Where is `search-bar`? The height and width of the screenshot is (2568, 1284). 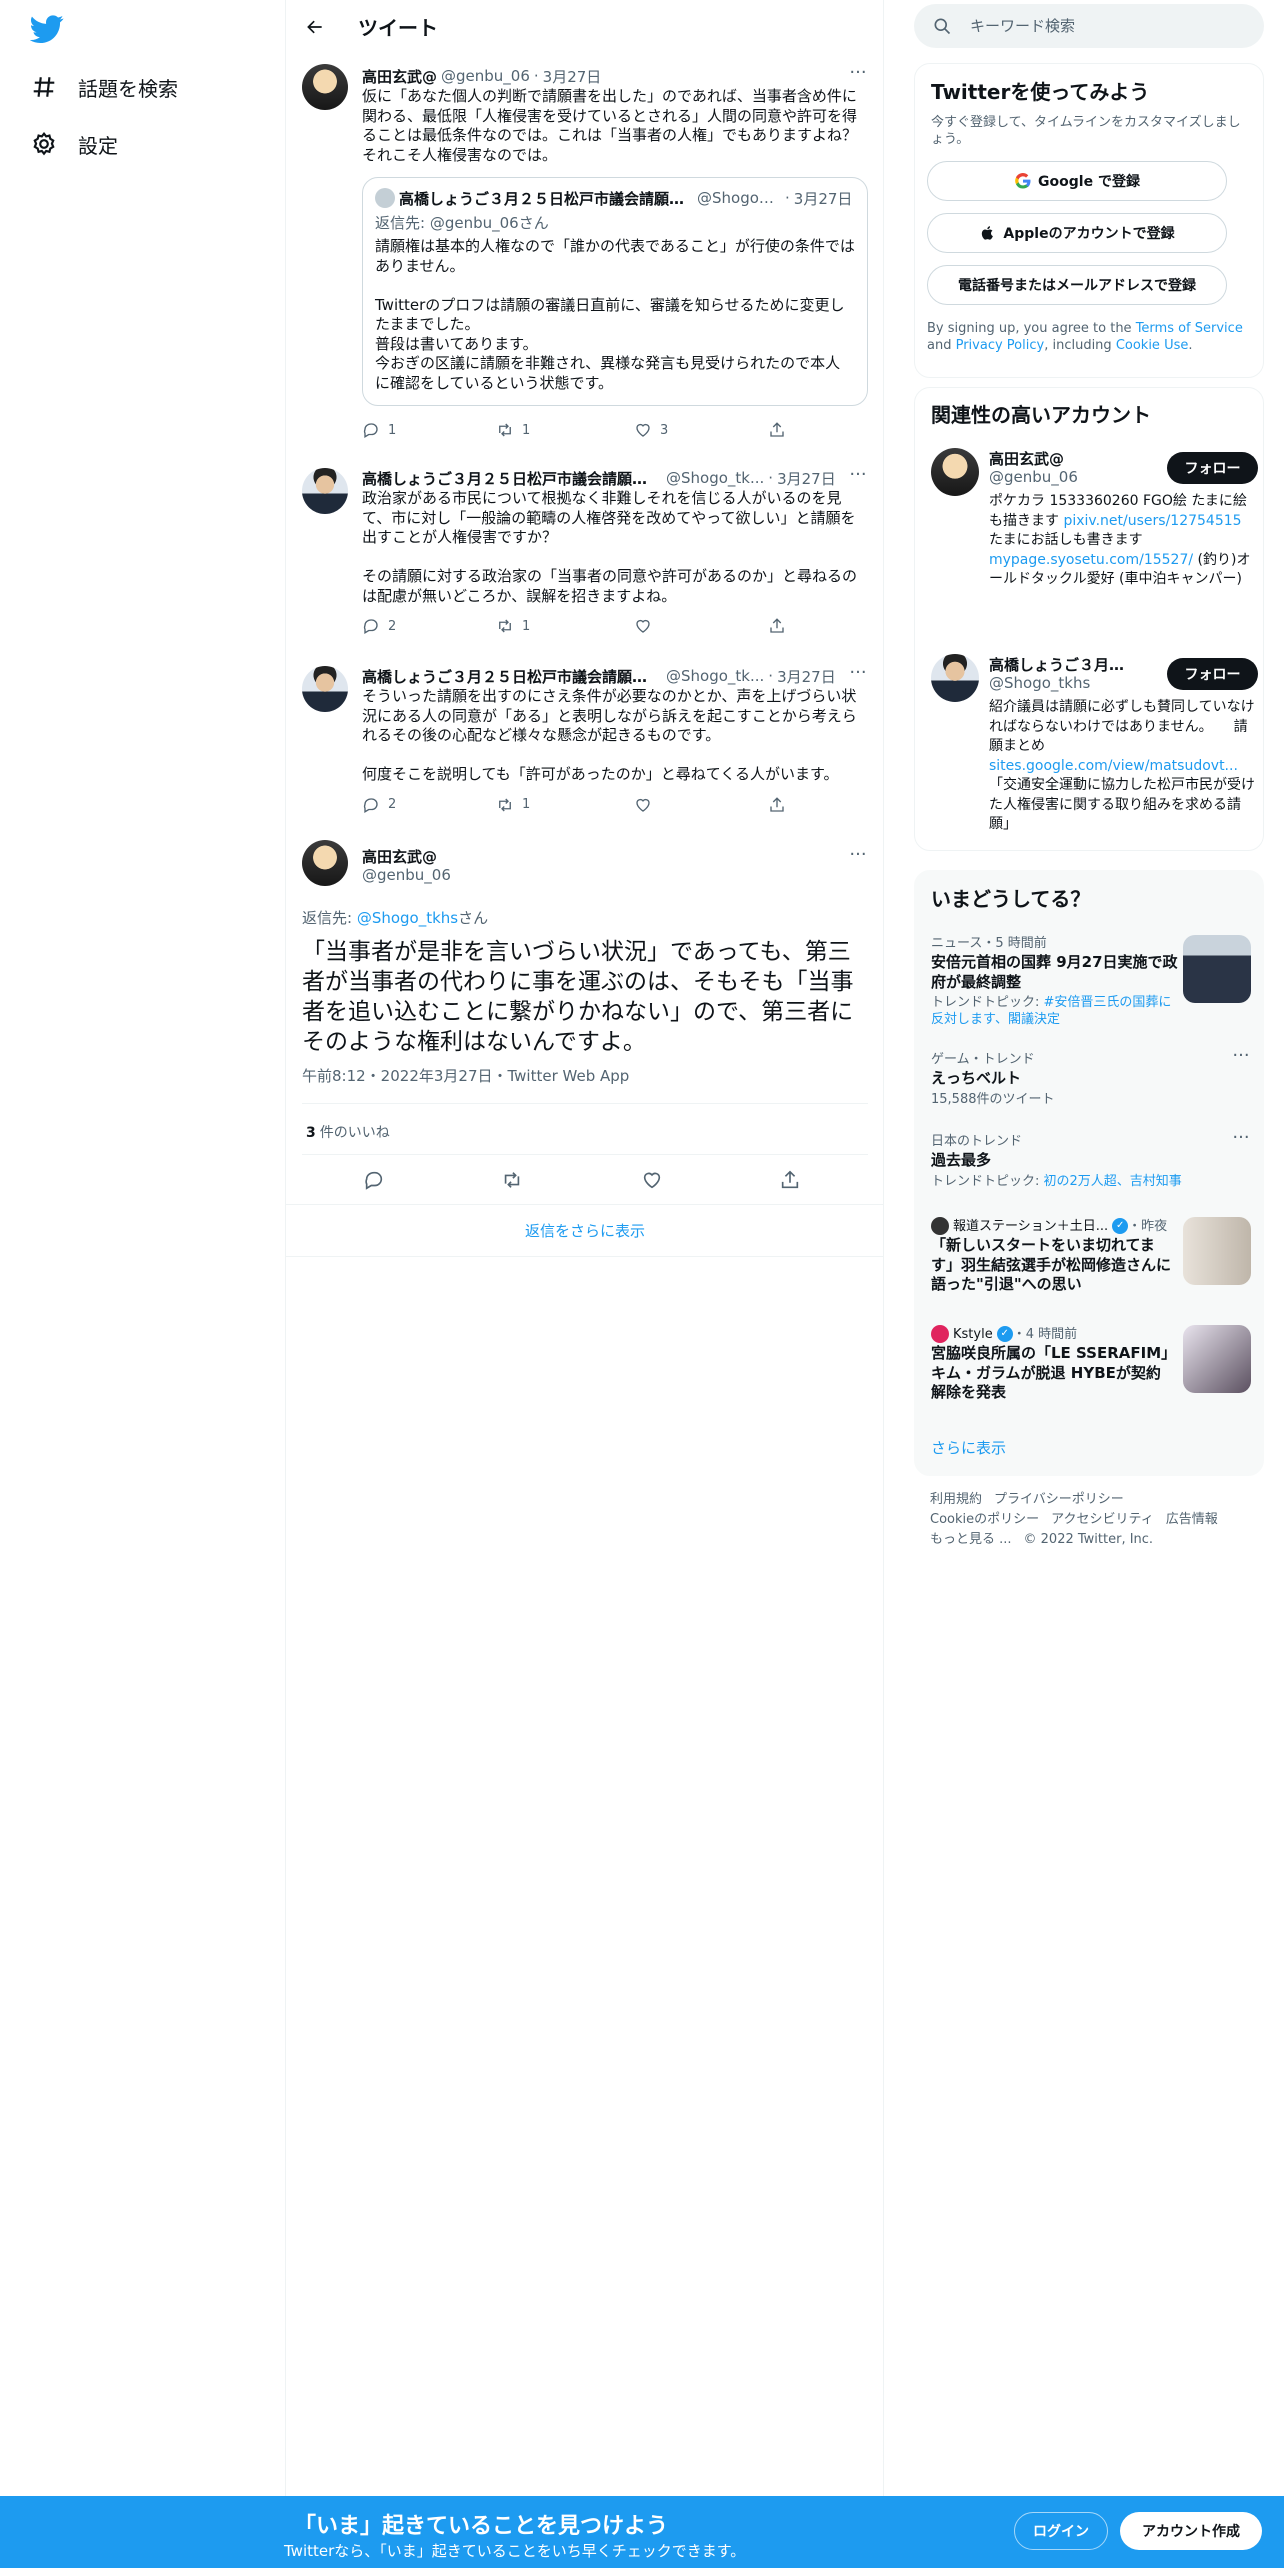
search-bar is located at coordinates (1089, 26).